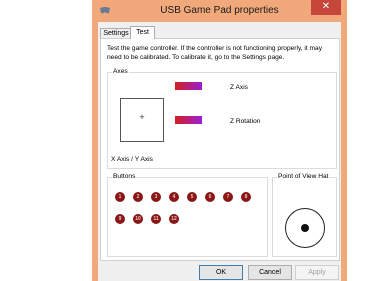  What do you see at coordinates (124, 176) in the screenshot?
I see `buttons-group-label: Buttons` at bounding box center [124, 176].